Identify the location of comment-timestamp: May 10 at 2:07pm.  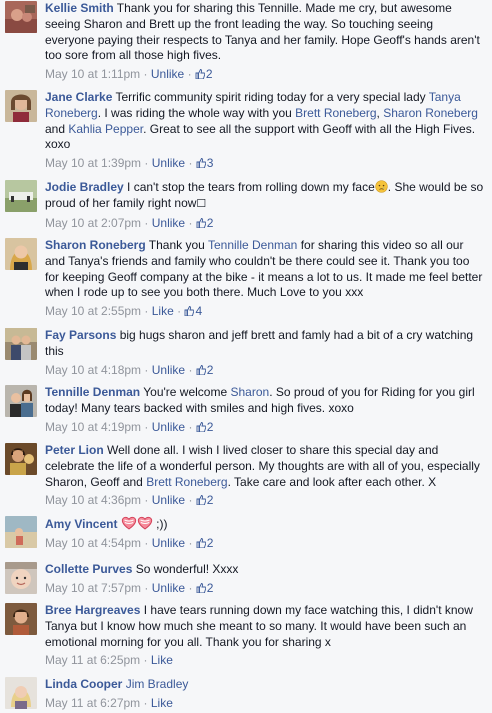
(93, 223).